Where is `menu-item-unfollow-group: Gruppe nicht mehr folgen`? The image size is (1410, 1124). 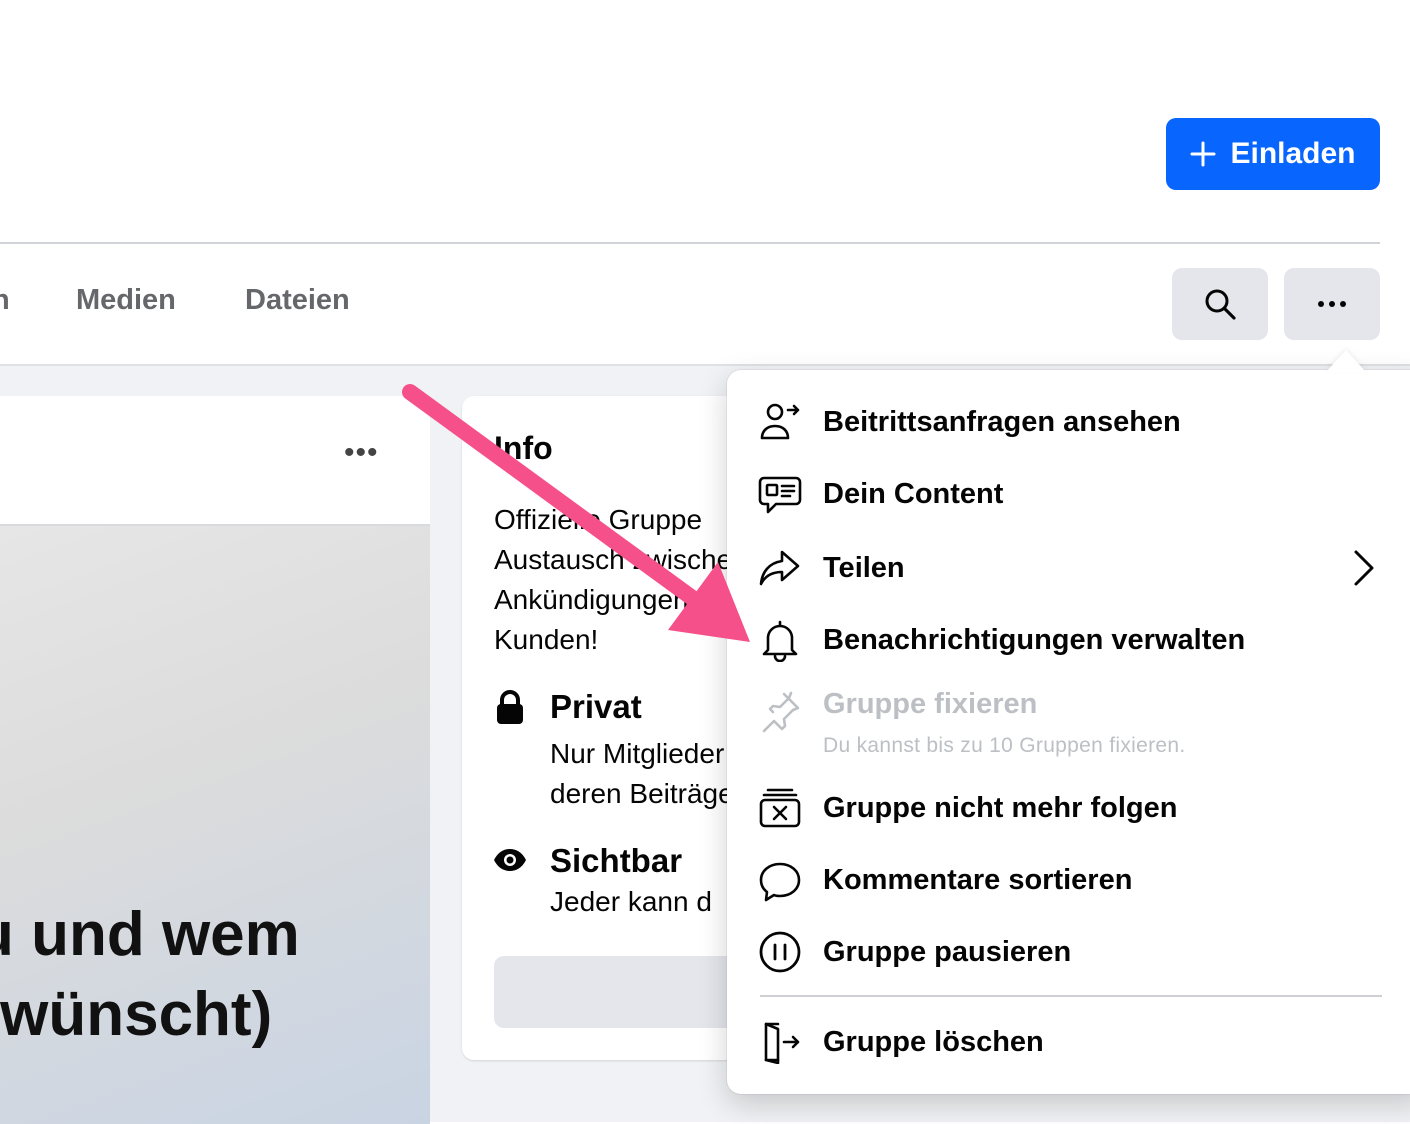 menu-item-unfollow-group: Gruppe nicht mehr folgen is located at coordinates (1068, 809).